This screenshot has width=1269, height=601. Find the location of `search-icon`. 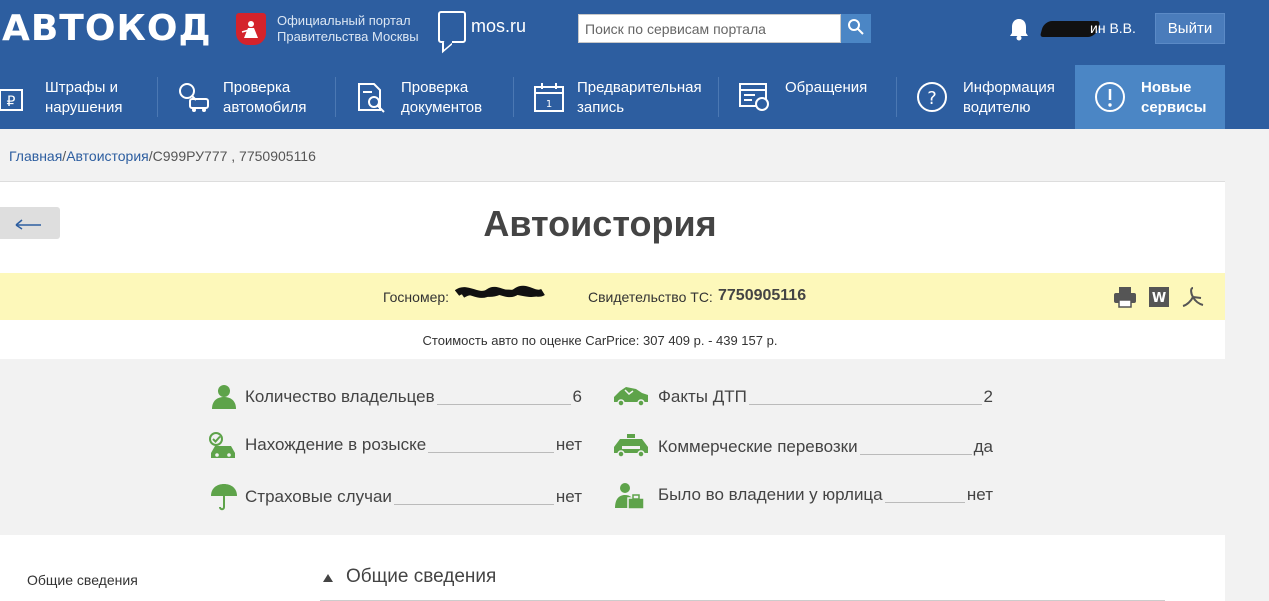

search-icon is located at coordinates (856, 27).